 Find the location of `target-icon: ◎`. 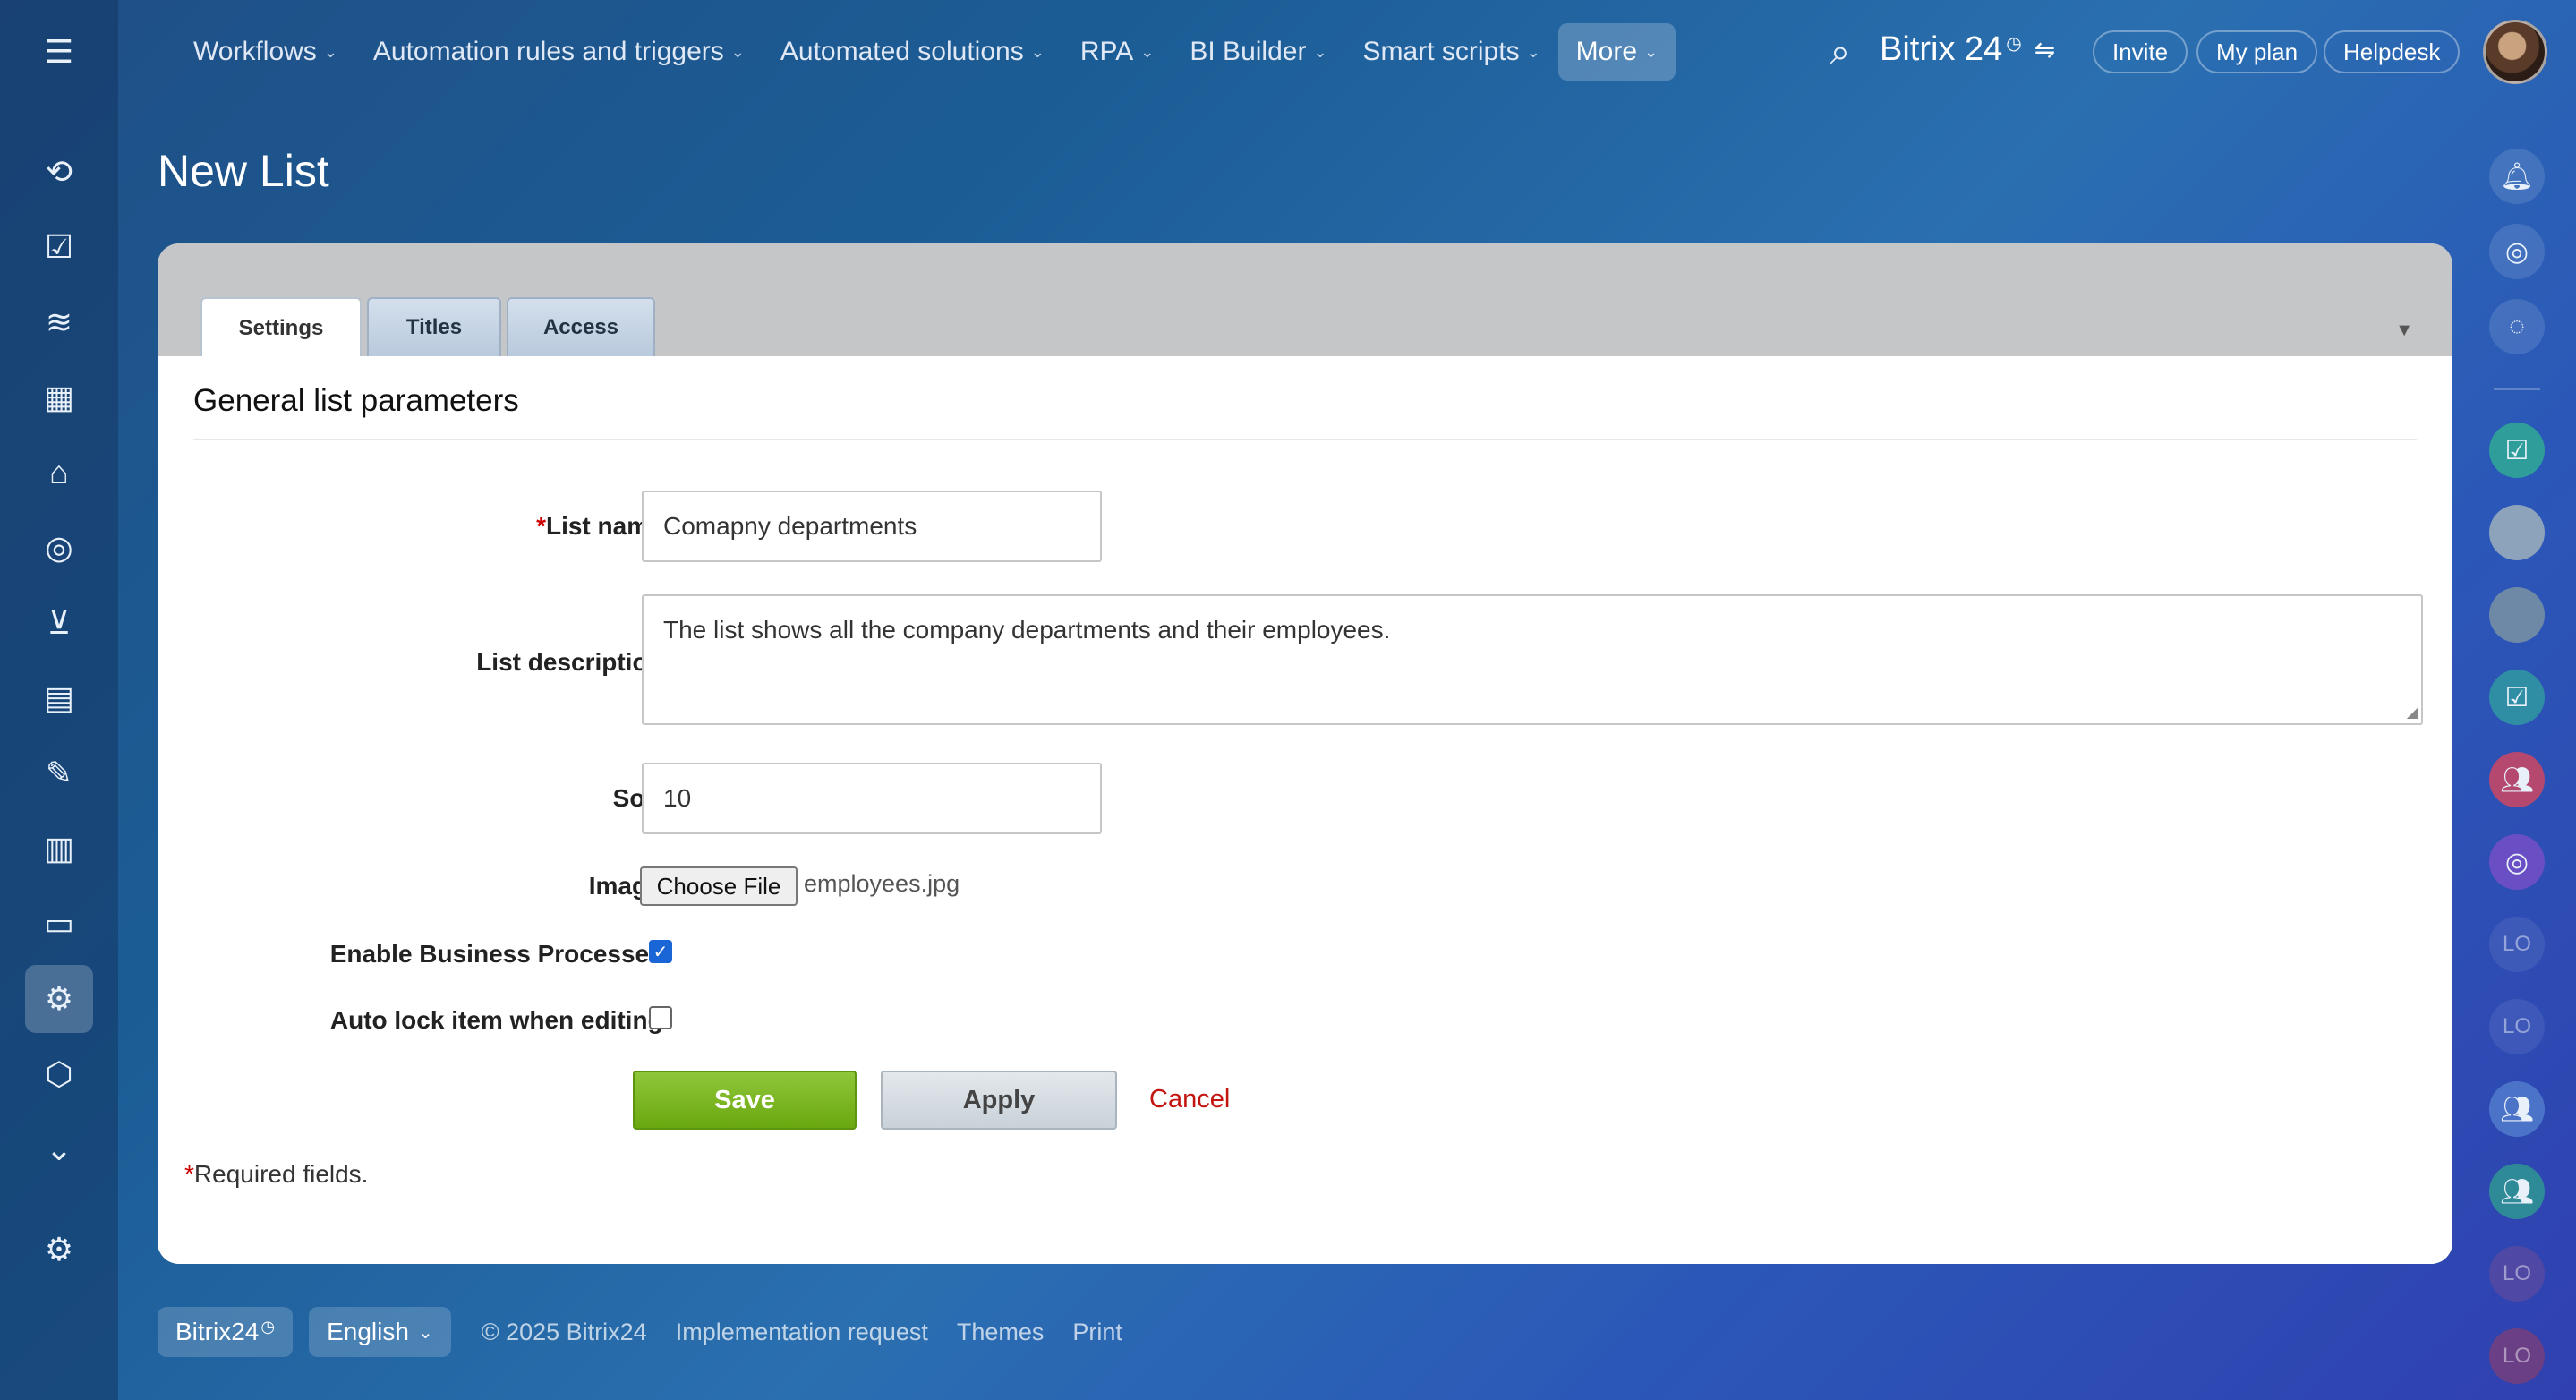

target-icon: ◎ is located at coordinates (59, 548).